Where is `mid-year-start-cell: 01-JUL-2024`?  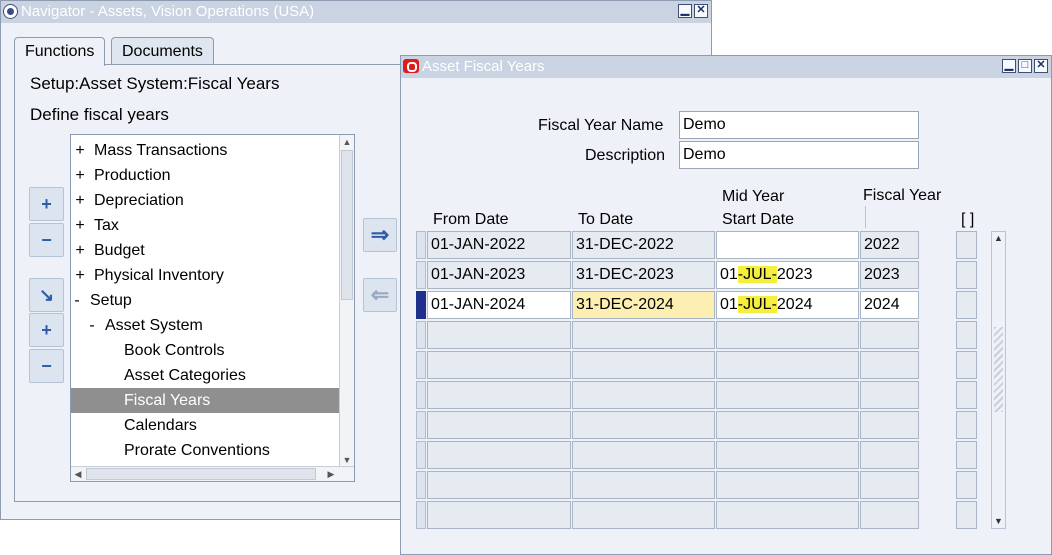
mid-year-start-cell: 01-JUL-2024 is located at coordinates (787, 305).